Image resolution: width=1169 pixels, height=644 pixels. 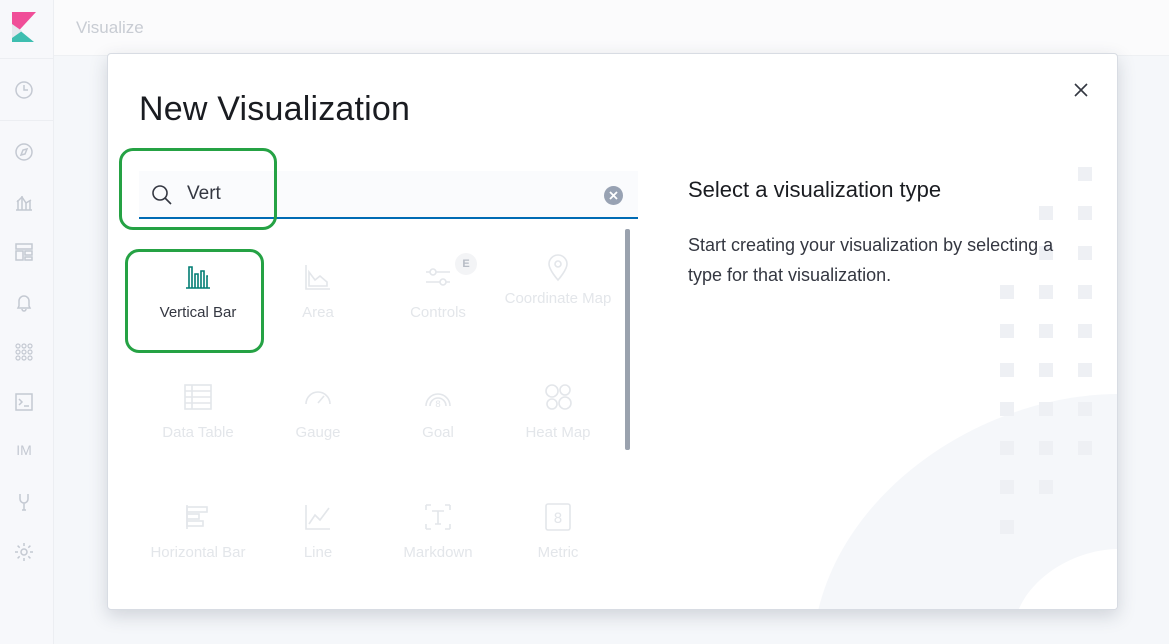 I want to click on type-card-label: Data Table, so click(x=198, y=432).